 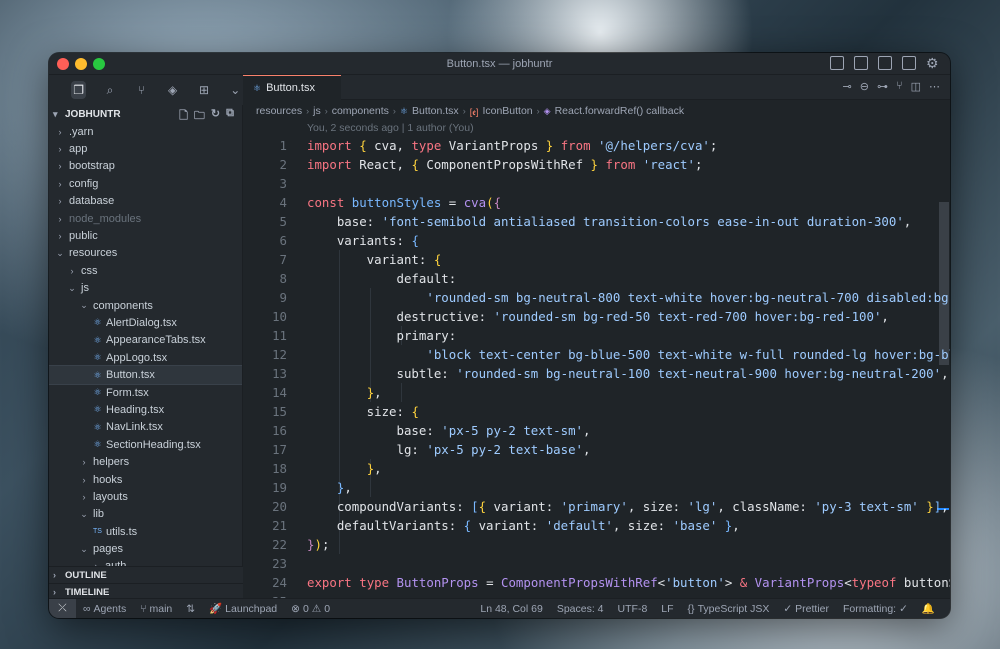 What do you see at coordinates (145, 235) in the screenshot?
I see `tree-folder: › public` at bounding box center [145, 235].